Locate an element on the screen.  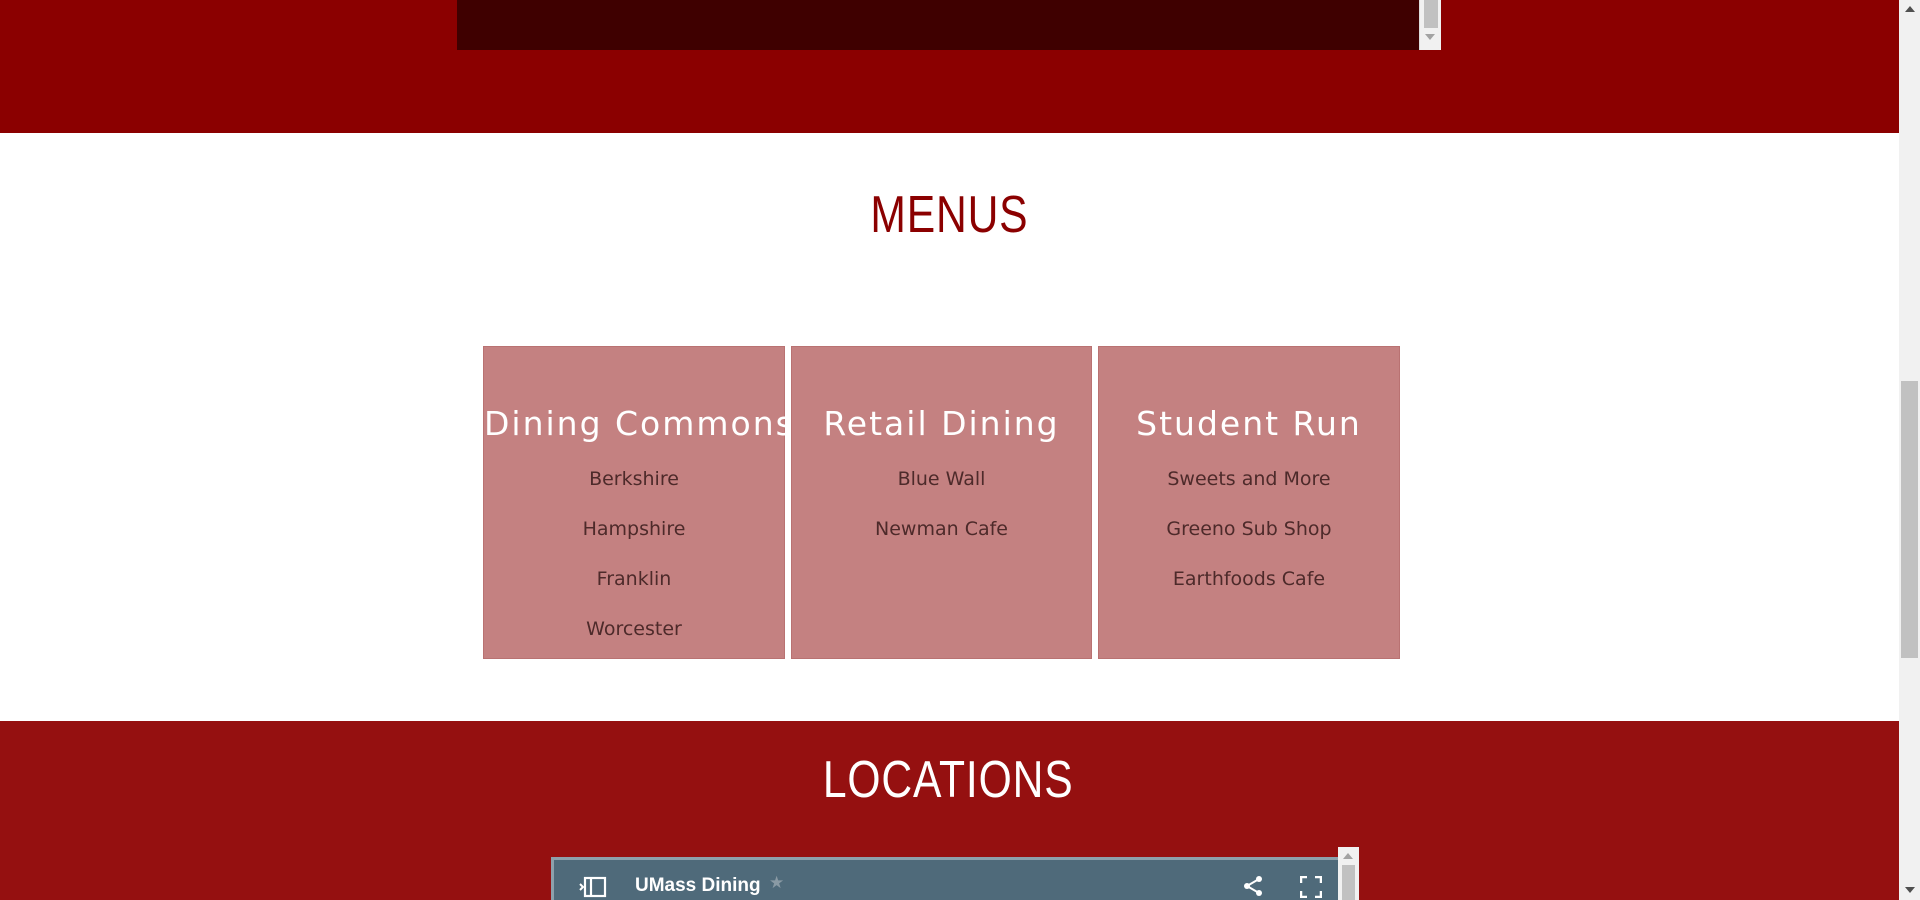
menus-heading: MENUS is located at coordinates (949, 215).